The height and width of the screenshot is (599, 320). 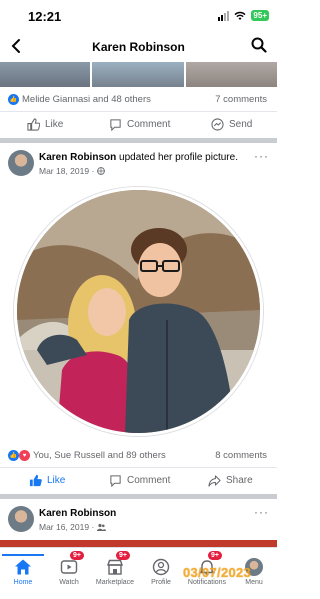 I want to click on share-arrow-icon, so click(x=214, y=481).